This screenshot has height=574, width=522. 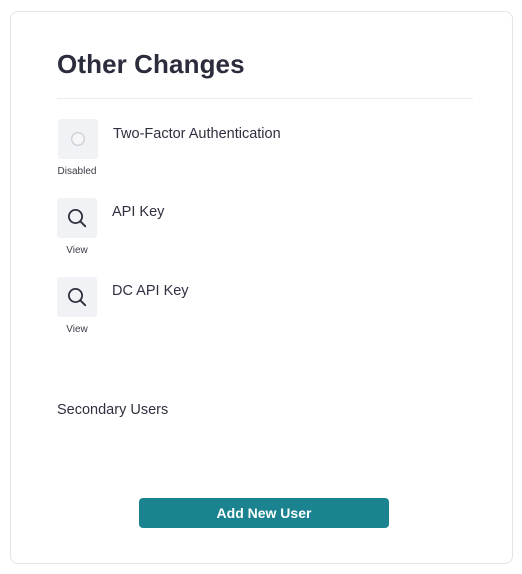 What do you see at coordinates (113, 410) in the screenshot?
I see `secondary-users-heading: Secondary Users` at bounding box center [113, 410].